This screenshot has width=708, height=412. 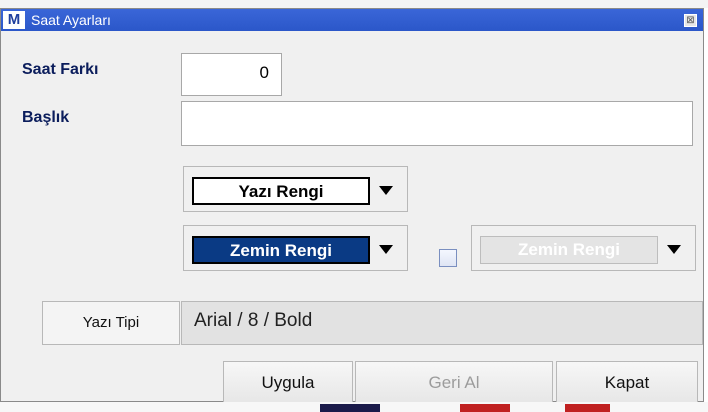 I want to click on font-button: Yazı Tipi, so click(x=111, y=323).